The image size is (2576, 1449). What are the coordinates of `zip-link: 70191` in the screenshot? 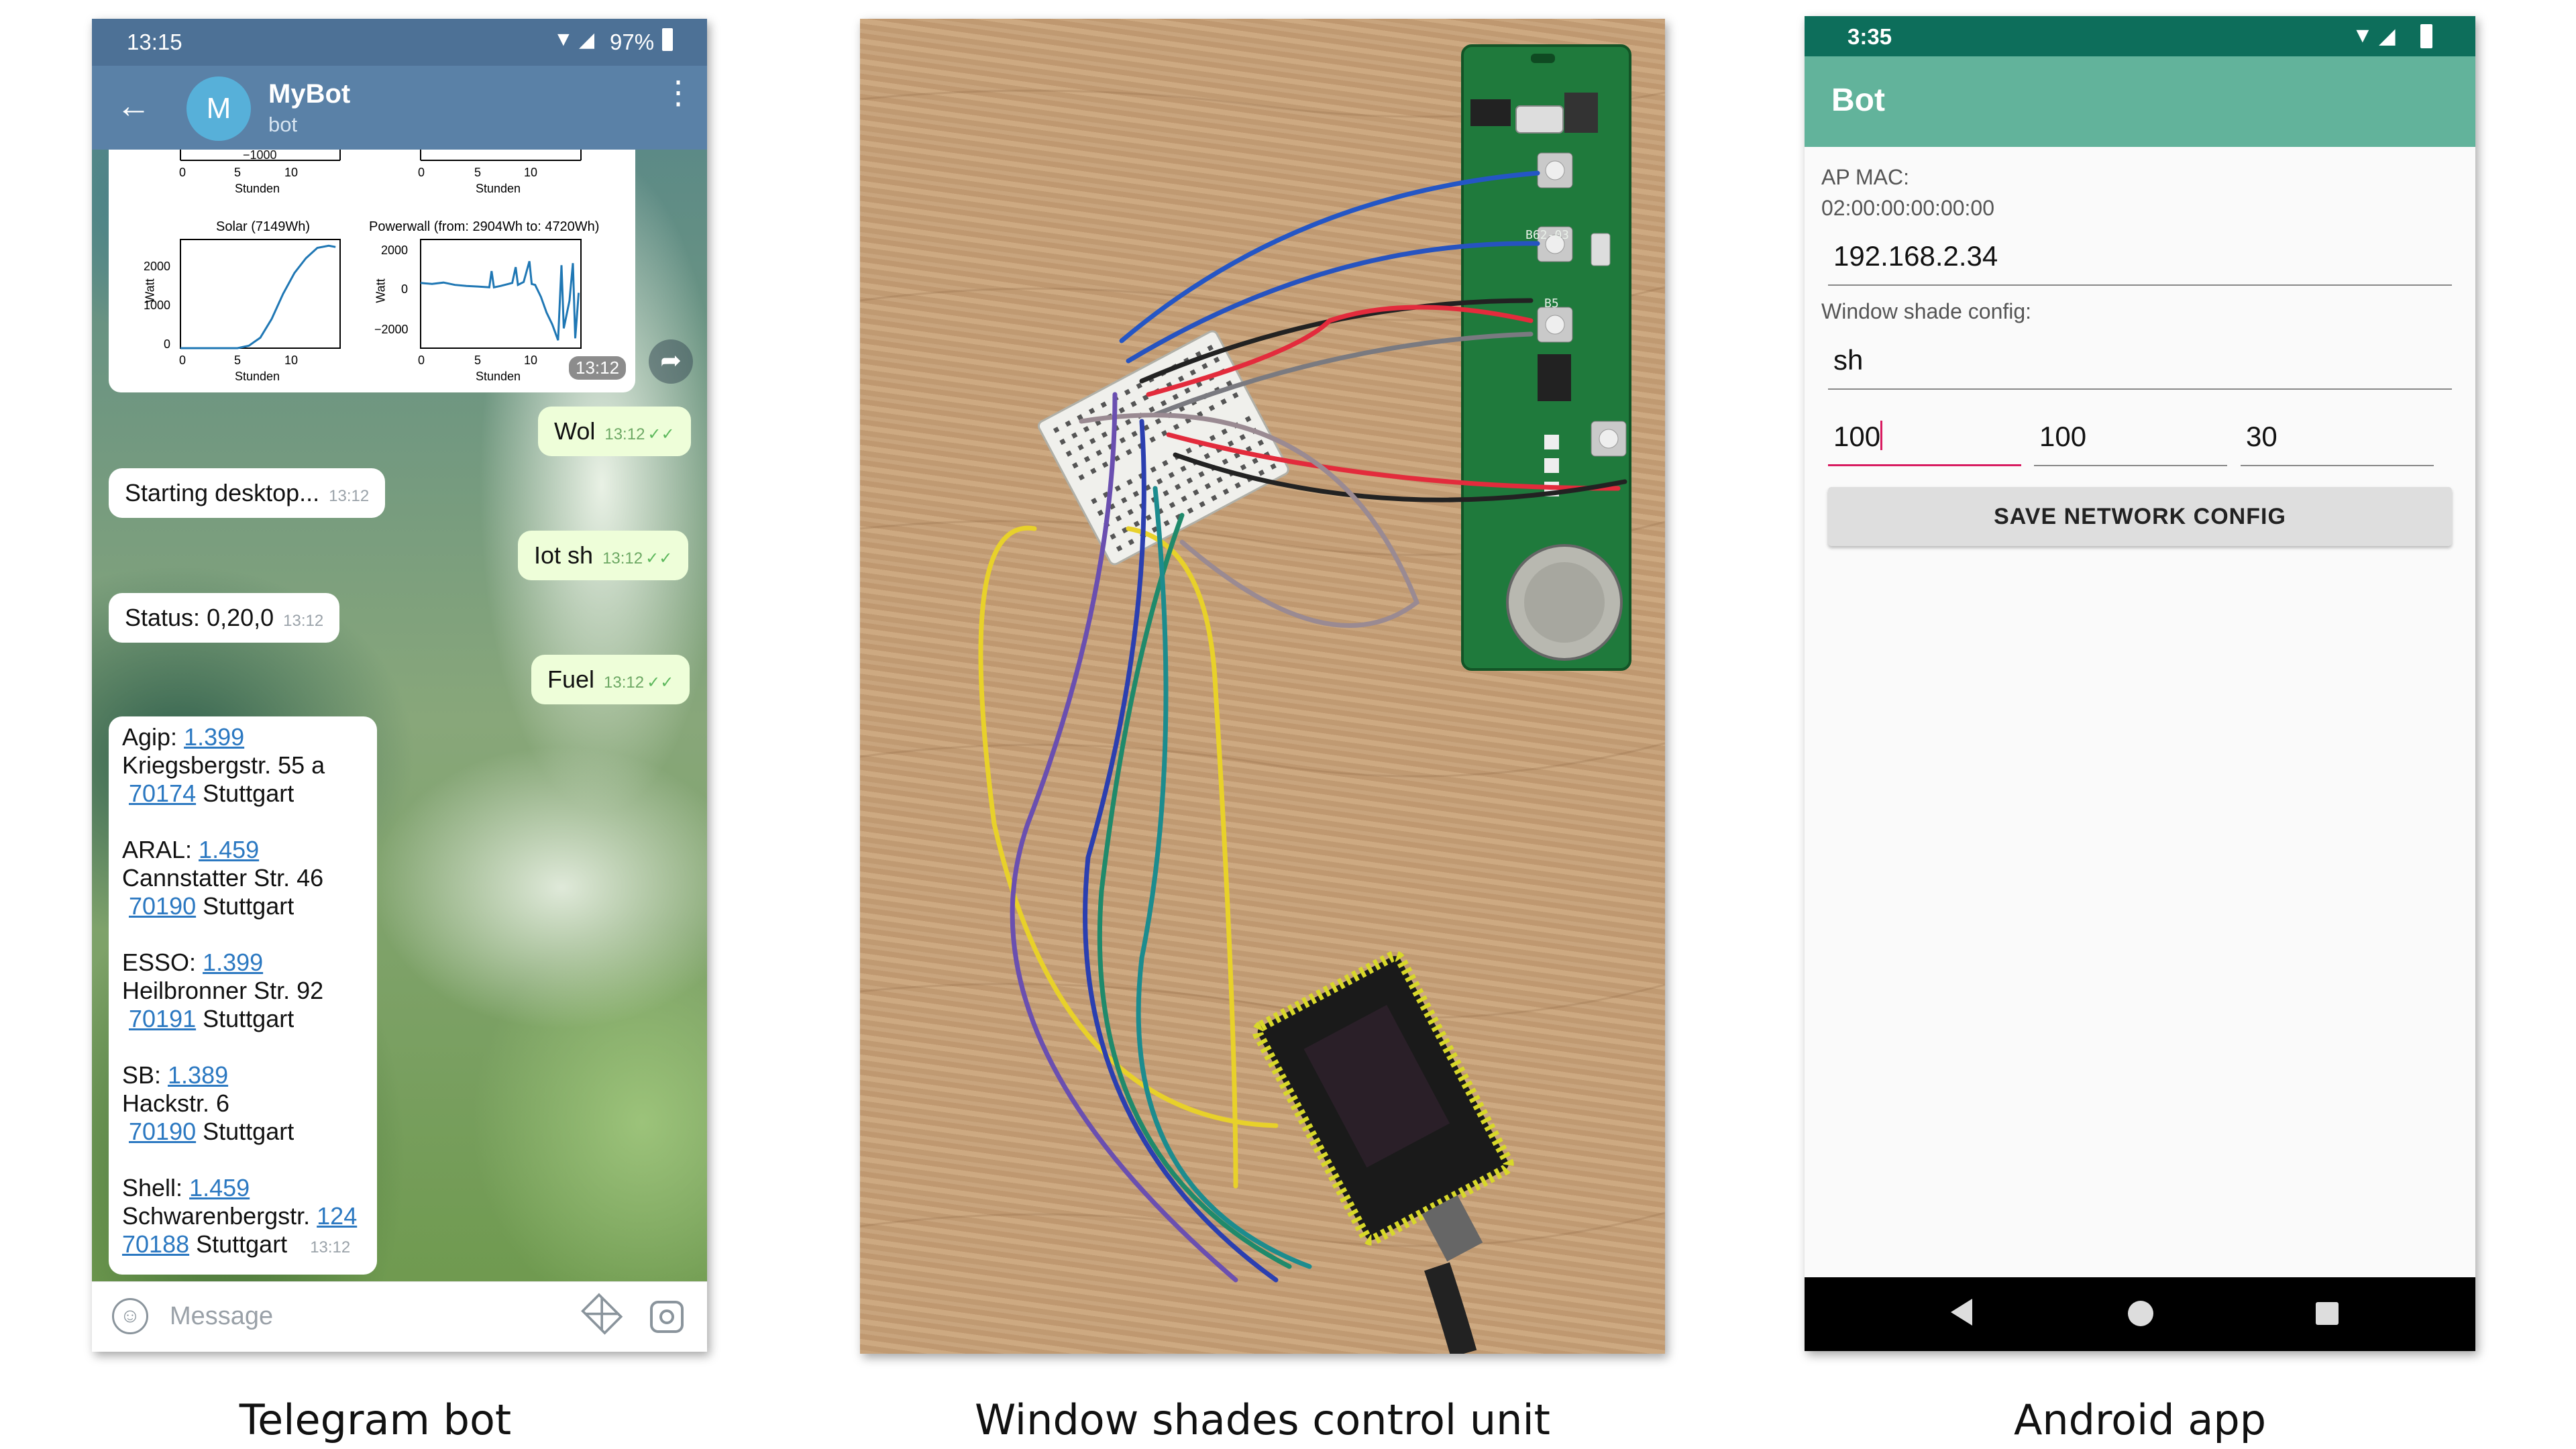 It's located at (162, 1018).